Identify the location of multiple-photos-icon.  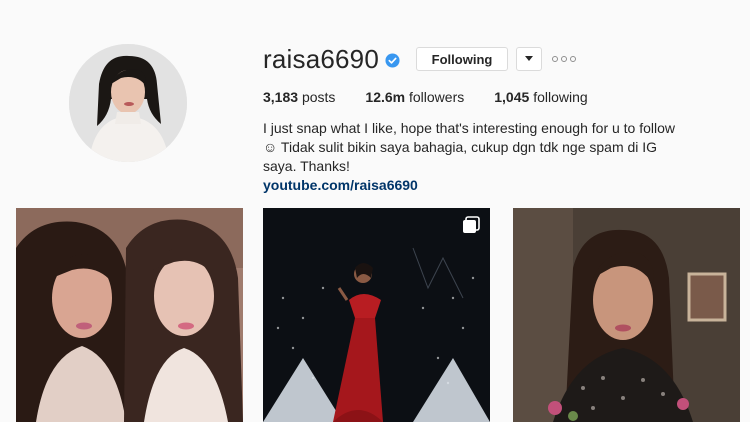
(471, 224).